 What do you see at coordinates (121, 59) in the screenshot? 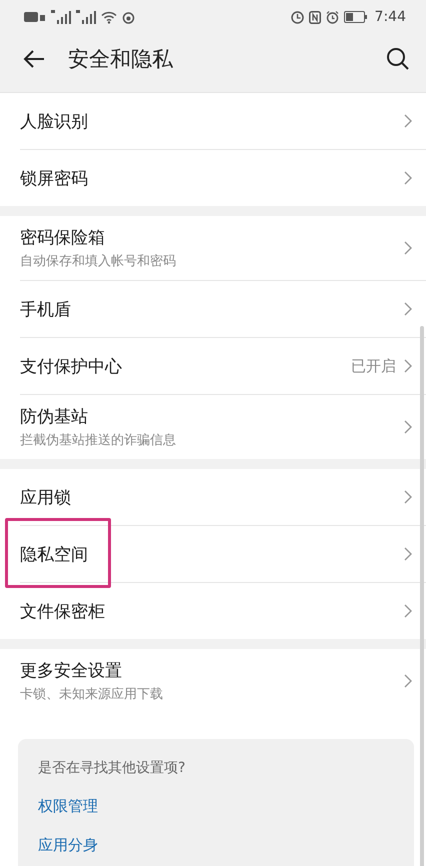
I see `page-title: 安全和隐私` at bounding box center [121, 59].